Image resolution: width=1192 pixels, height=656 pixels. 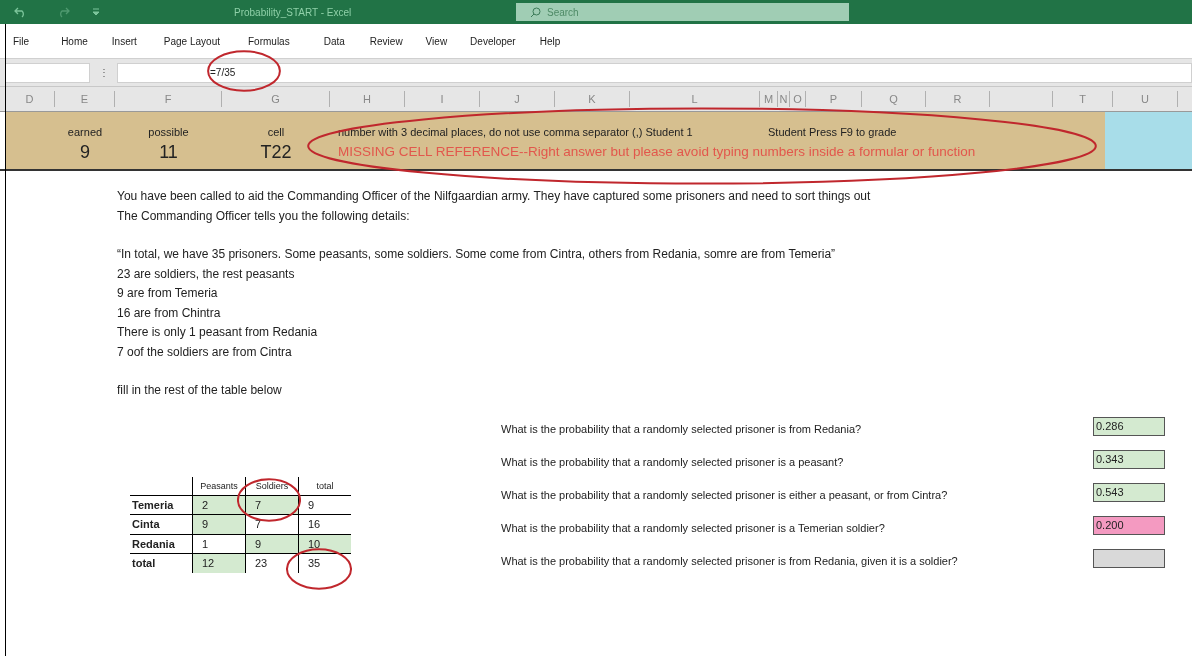 I want to click on question-text: What is the probability that a randomly selected prisoner is a peasant?, so click(x=673, y=463).